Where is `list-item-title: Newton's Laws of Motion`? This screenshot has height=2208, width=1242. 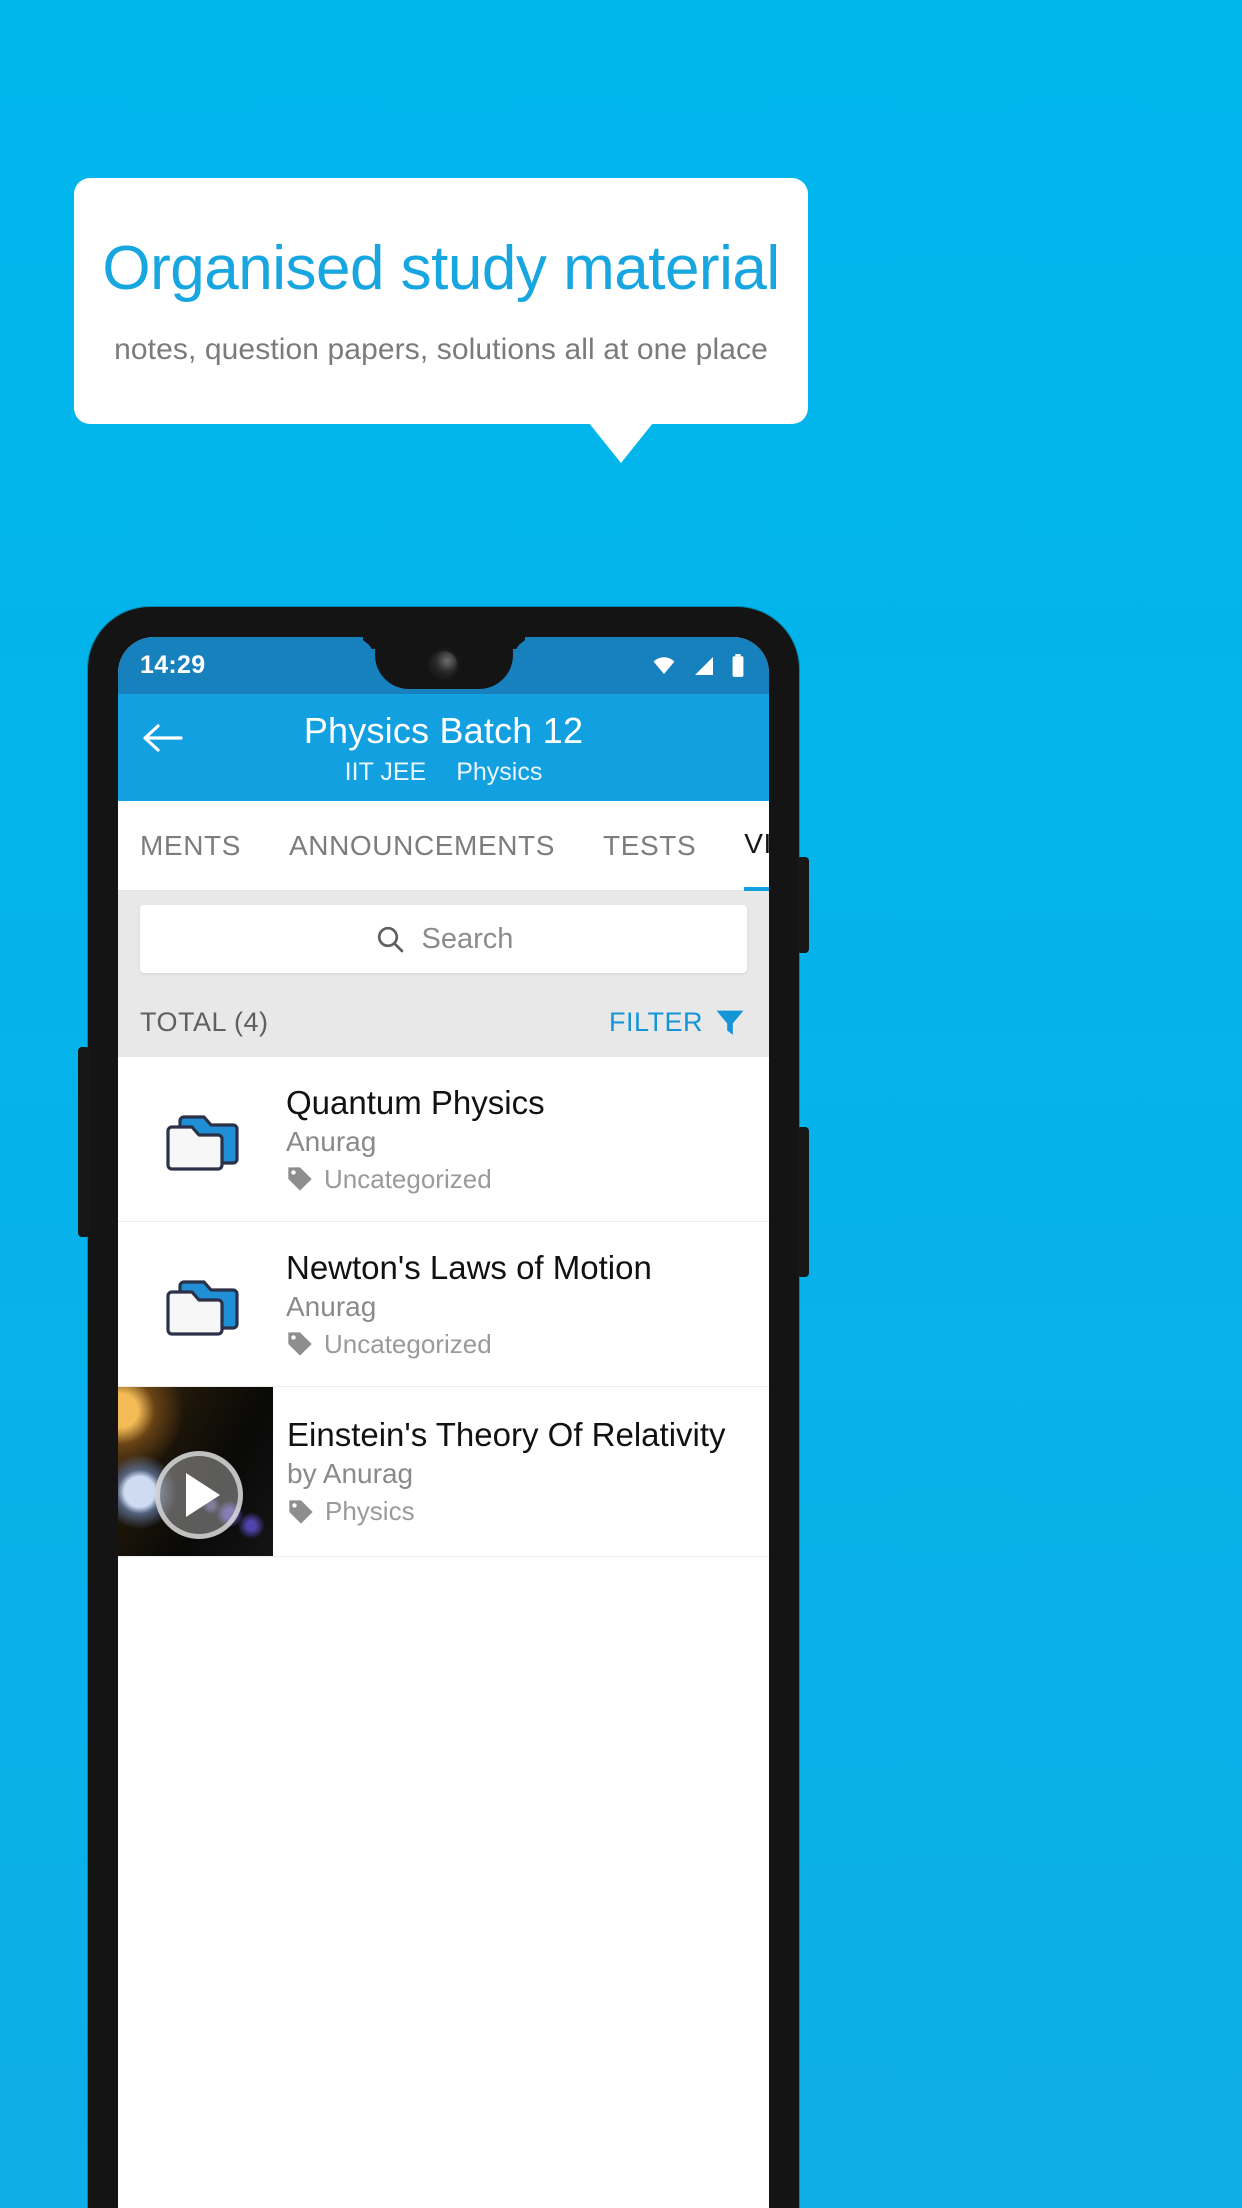
list-item-title: Newton's Laws of Motion is located at coordinates (469, 1267).